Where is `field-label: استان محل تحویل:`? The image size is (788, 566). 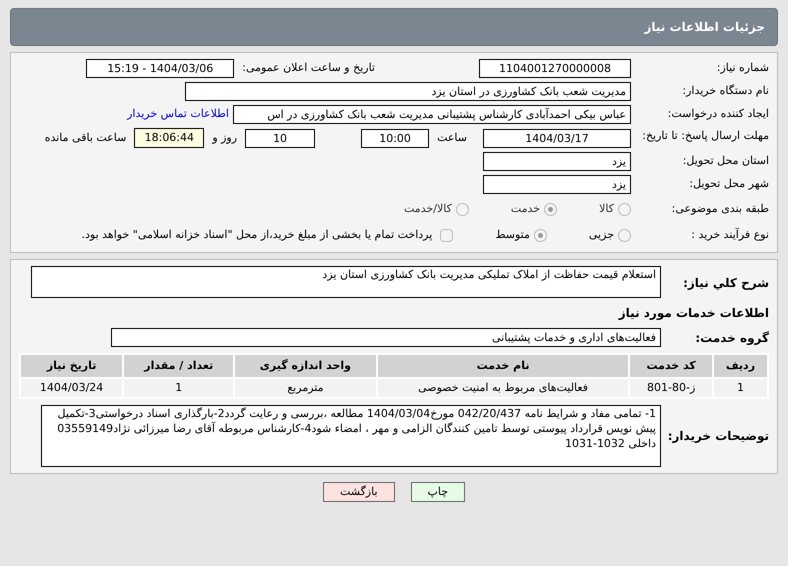 field-label: استان محل تحویل: is located at coordinates (725, 161).